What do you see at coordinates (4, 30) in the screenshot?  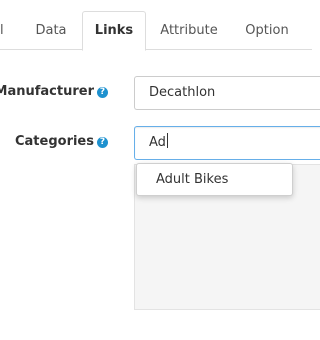 I see `tab-general: l` at bounding box center [4, 30].